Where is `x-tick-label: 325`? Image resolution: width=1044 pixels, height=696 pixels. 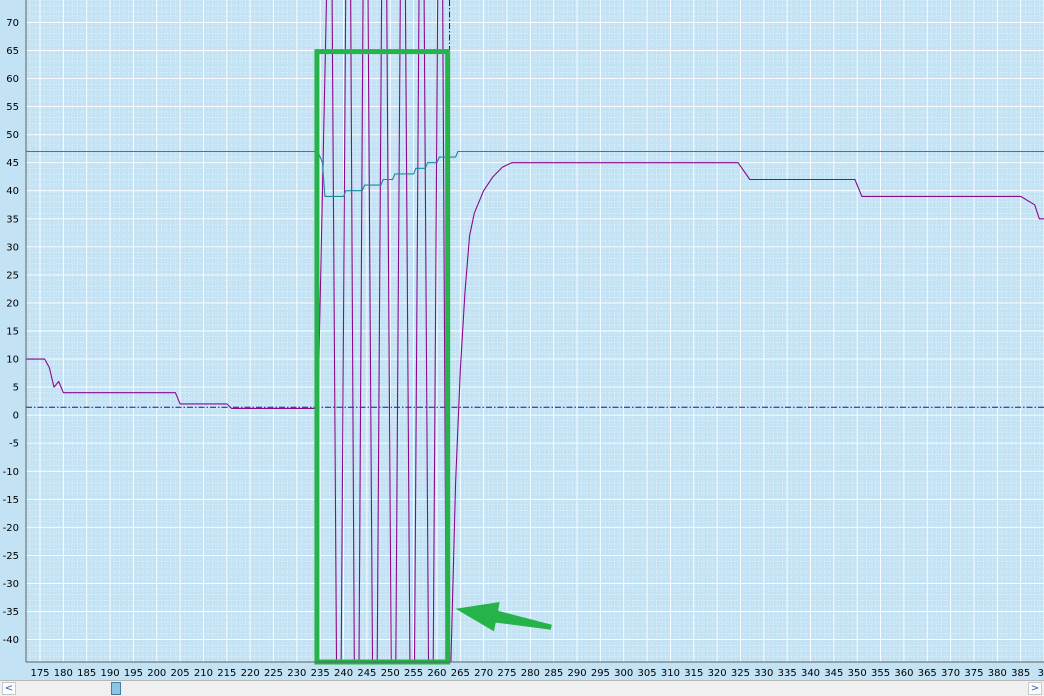 x-tick-label: 325 is located at coordinates (740, 673).